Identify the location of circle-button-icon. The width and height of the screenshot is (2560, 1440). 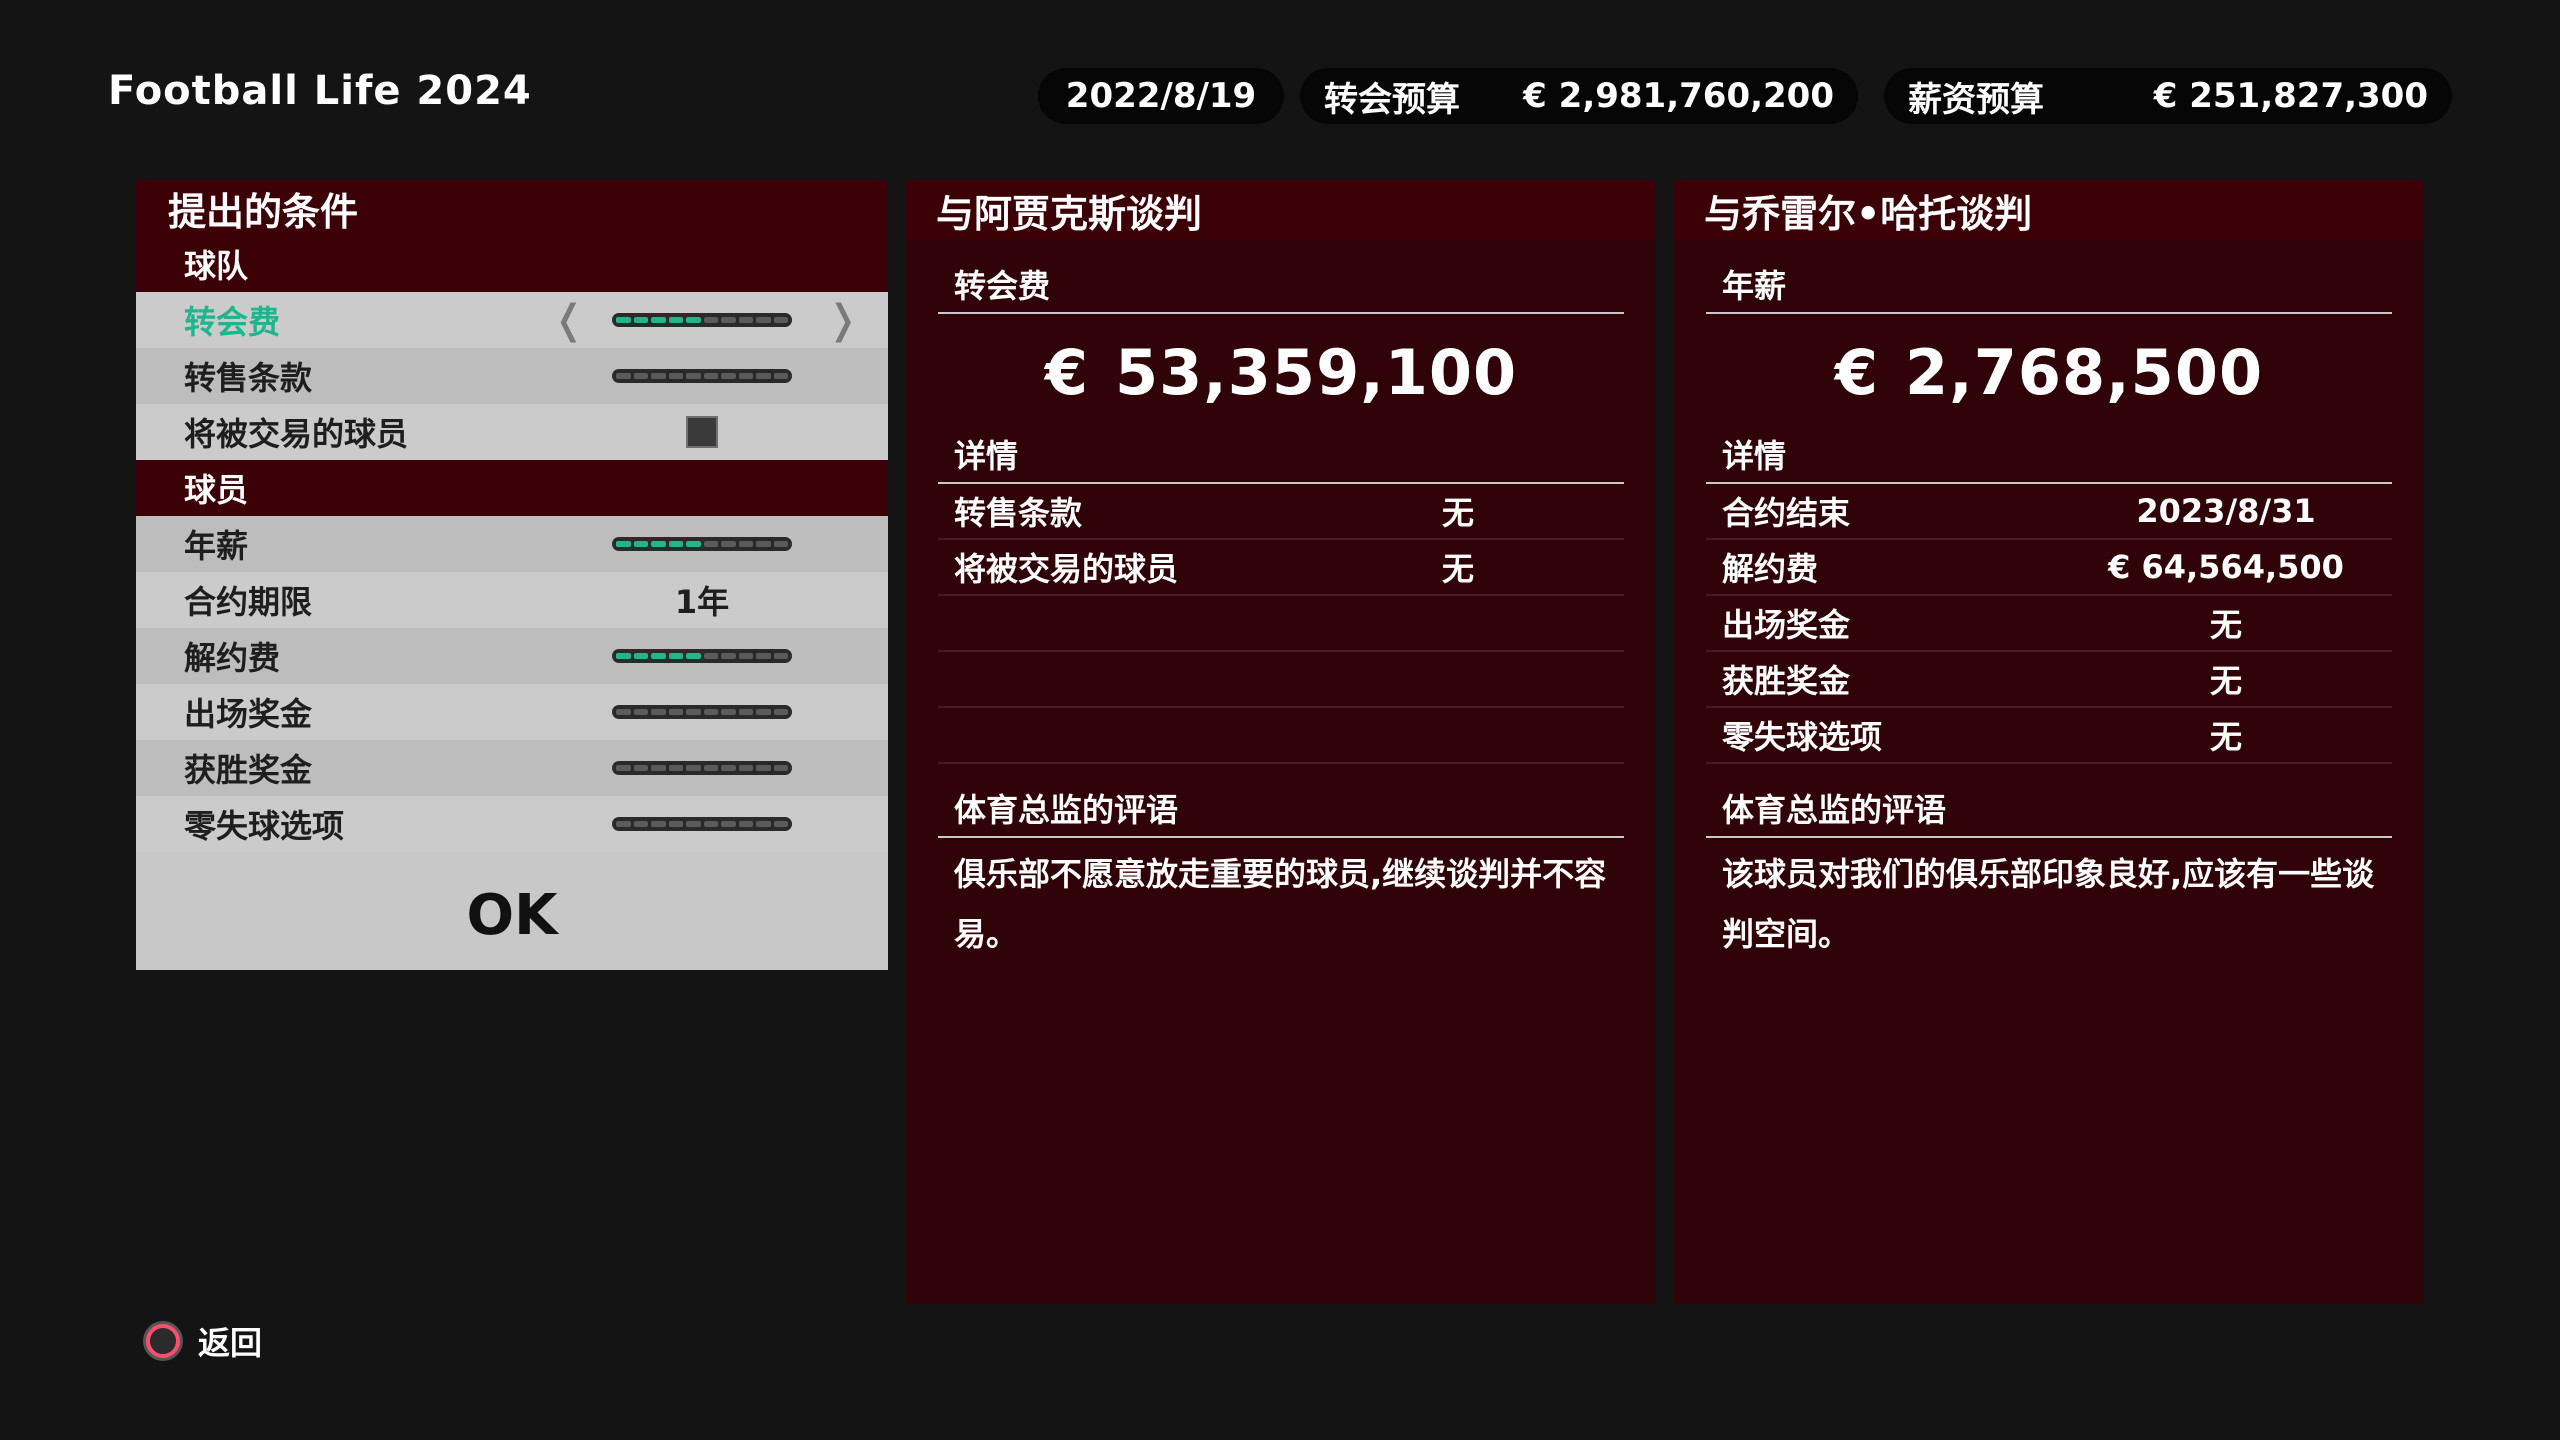
(163, 1341).